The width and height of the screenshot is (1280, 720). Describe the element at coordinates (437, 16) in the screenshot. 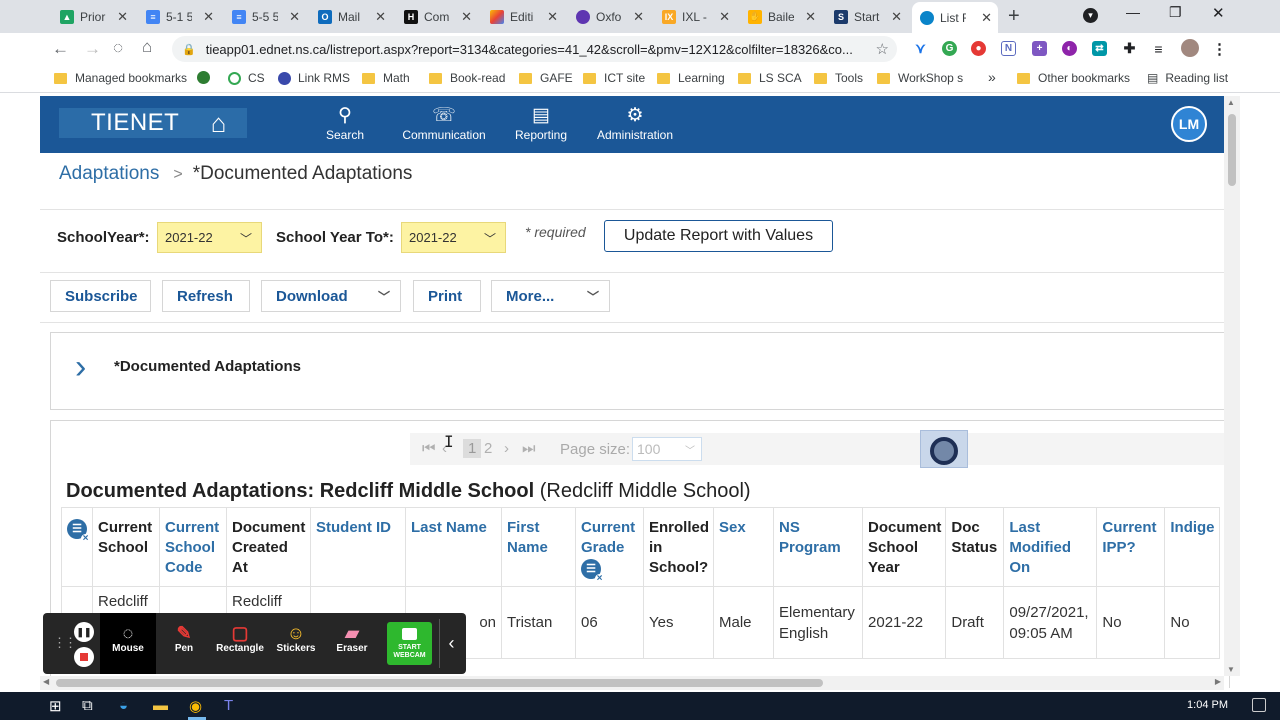

I see `browser-tab: H Comp ✕` at that location.